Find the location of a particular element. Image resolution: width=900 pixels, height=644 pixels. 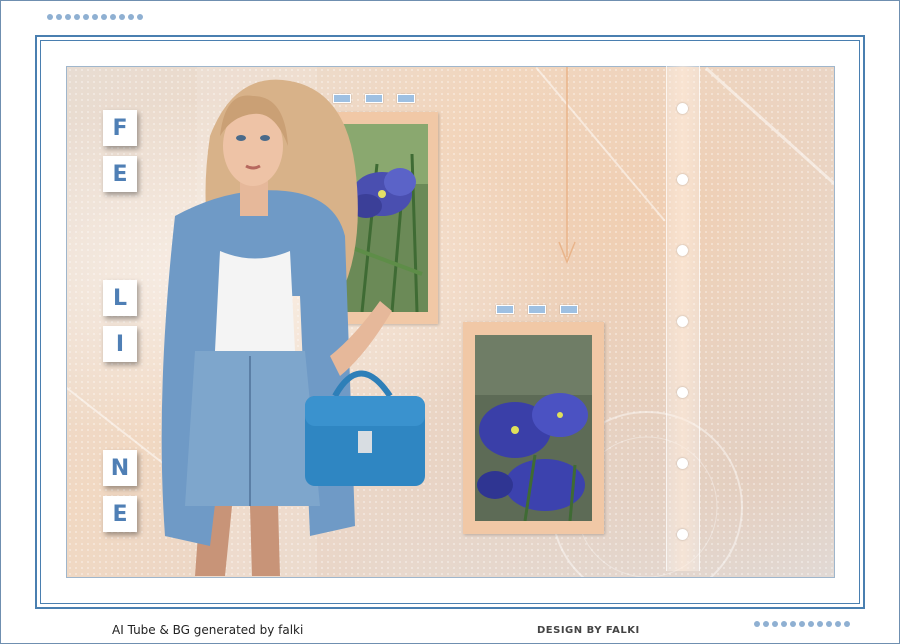

letter-tile-i: I is located at coordinates (120, 344).